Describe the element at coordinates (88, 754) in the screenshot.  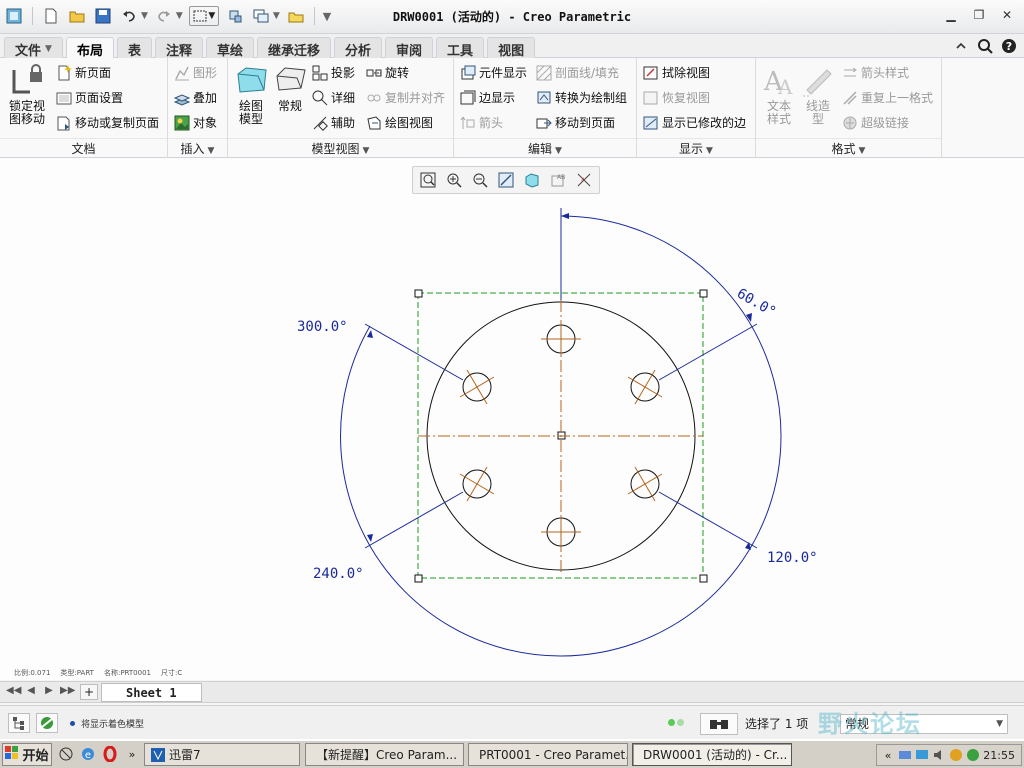
I see `ie-icon: e` at that location.